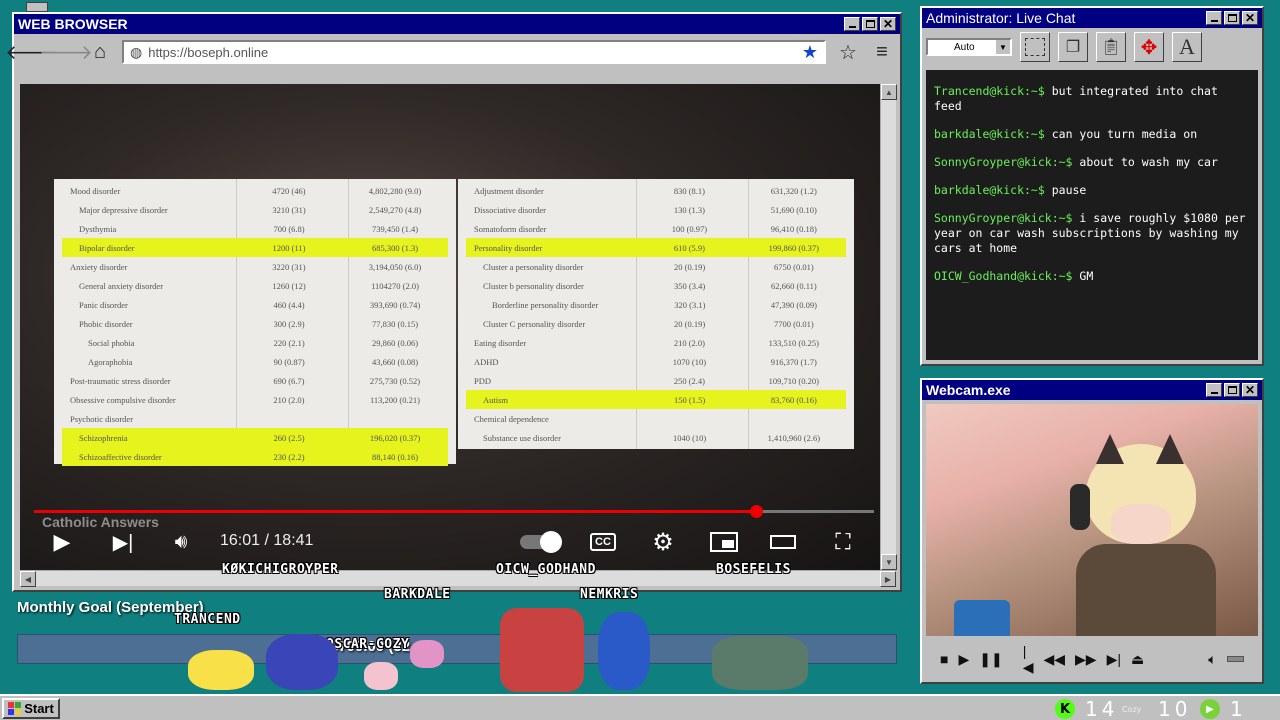  I want to click on condition-name: ADHD, so click(486, 361).